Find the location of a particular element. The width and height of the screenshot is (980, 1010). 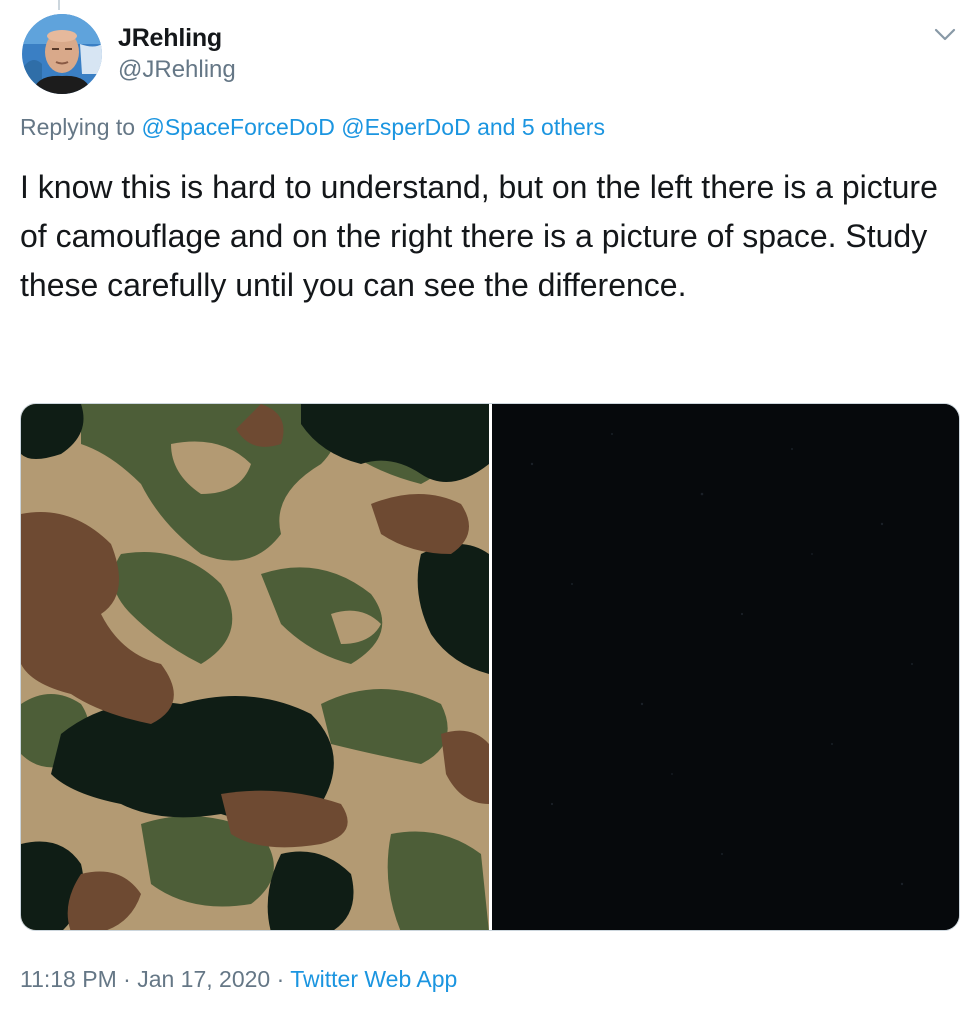

tweet-date: Jan 17, 2020 is located at coordinates (203, 979).